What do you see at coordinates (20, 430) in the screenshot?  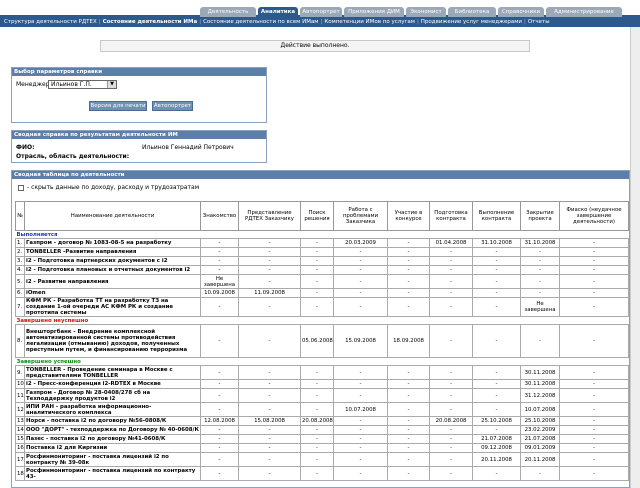 I see `row-number: 14.` at bounding box center [20, 430].